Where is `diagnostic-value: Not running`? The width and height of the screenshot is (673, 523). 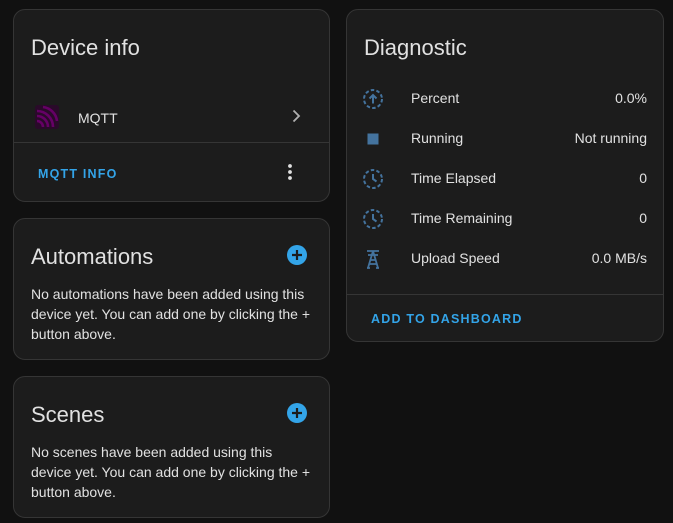 diagnostic-value: Not running is located at coordinates (610, 138).